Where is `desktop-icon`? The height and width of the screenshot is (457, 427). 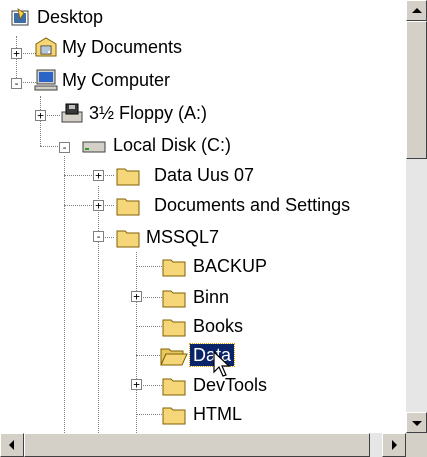 desktop-icon is located at coordinates (20, 17).